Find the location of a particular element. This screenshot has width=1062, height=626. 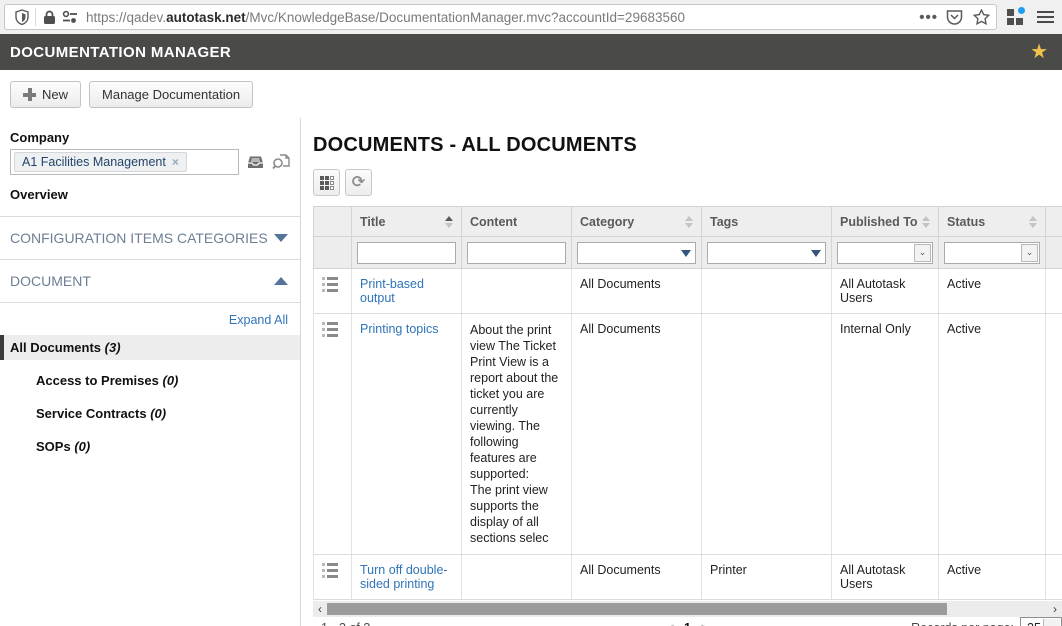

page-actions-icon: ••• is located at coordinates (928, 17).